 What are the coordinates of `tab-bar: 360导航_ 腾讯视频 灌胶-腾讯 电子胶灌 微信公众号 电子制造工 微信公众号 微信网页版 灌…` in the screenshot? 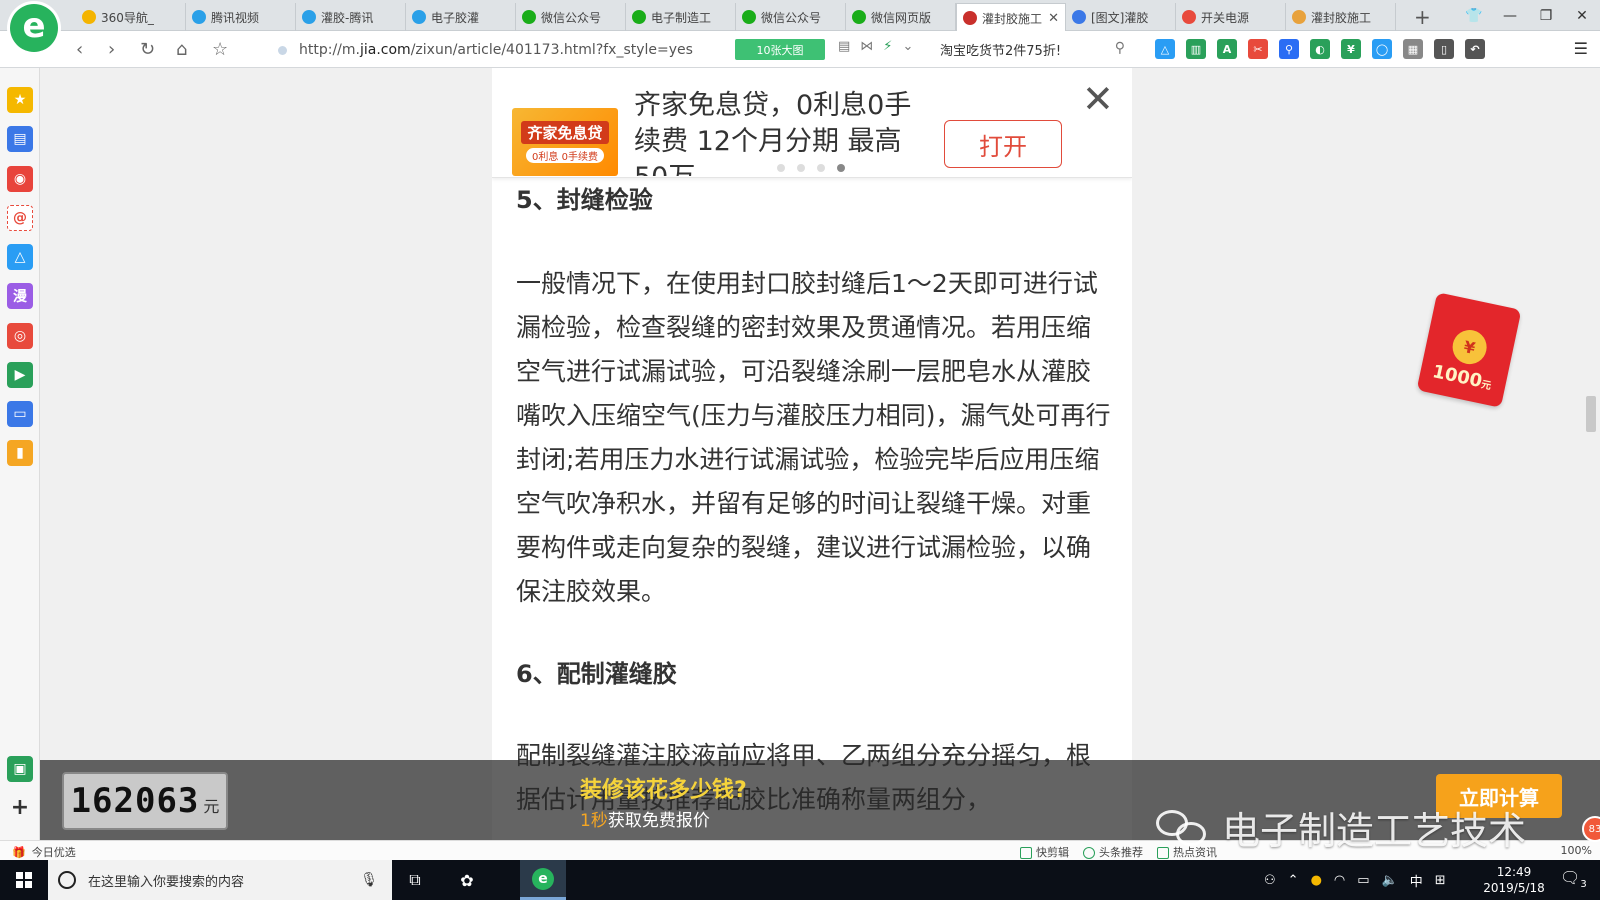 It's located at (800, 16).